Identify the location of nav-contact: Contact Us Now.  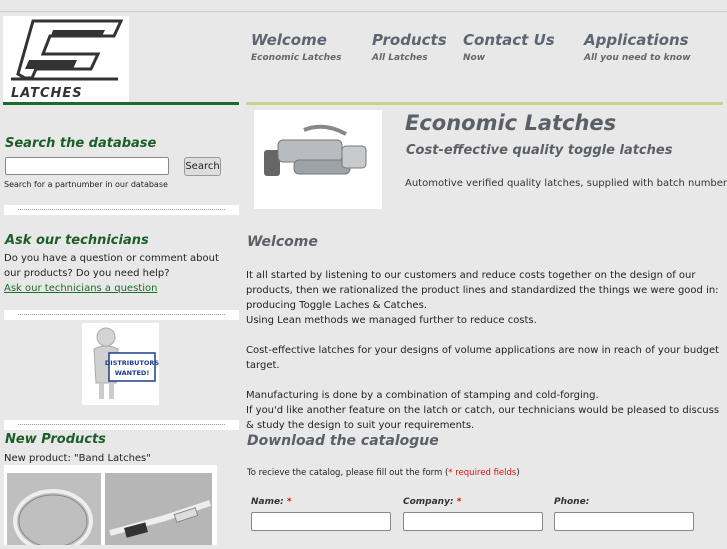
(509, 47).